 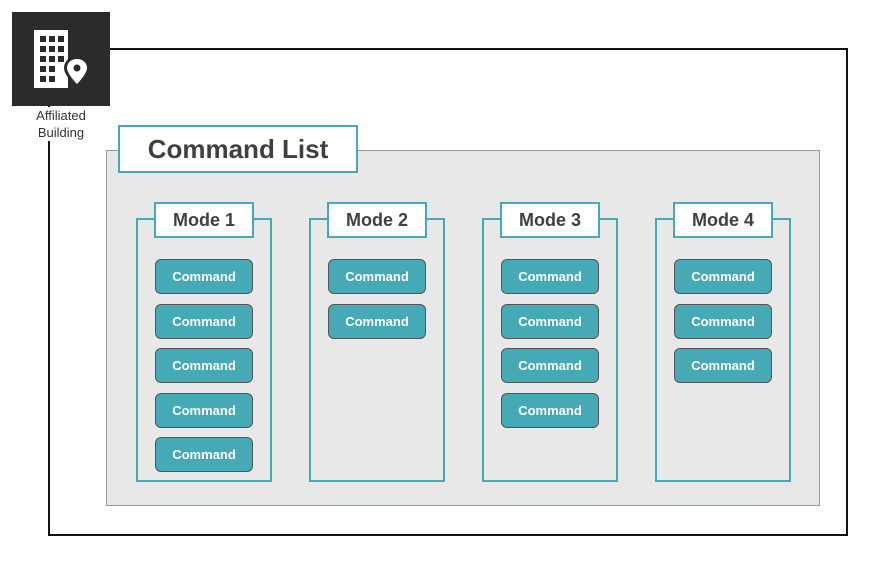 I want to click on building-caption-line2: Building, so click(x=61, y=132).